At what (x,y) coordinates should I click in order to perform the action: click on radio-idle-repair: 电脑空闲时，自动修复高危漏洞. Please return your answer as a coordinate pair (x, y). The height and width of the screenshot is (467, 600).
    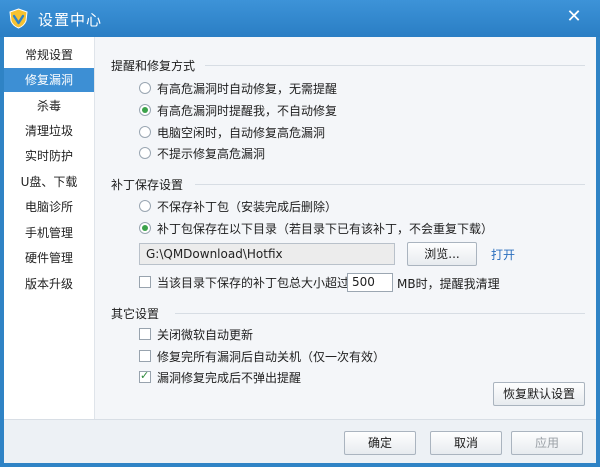
    Looking at the image, I should click on (232, 132).